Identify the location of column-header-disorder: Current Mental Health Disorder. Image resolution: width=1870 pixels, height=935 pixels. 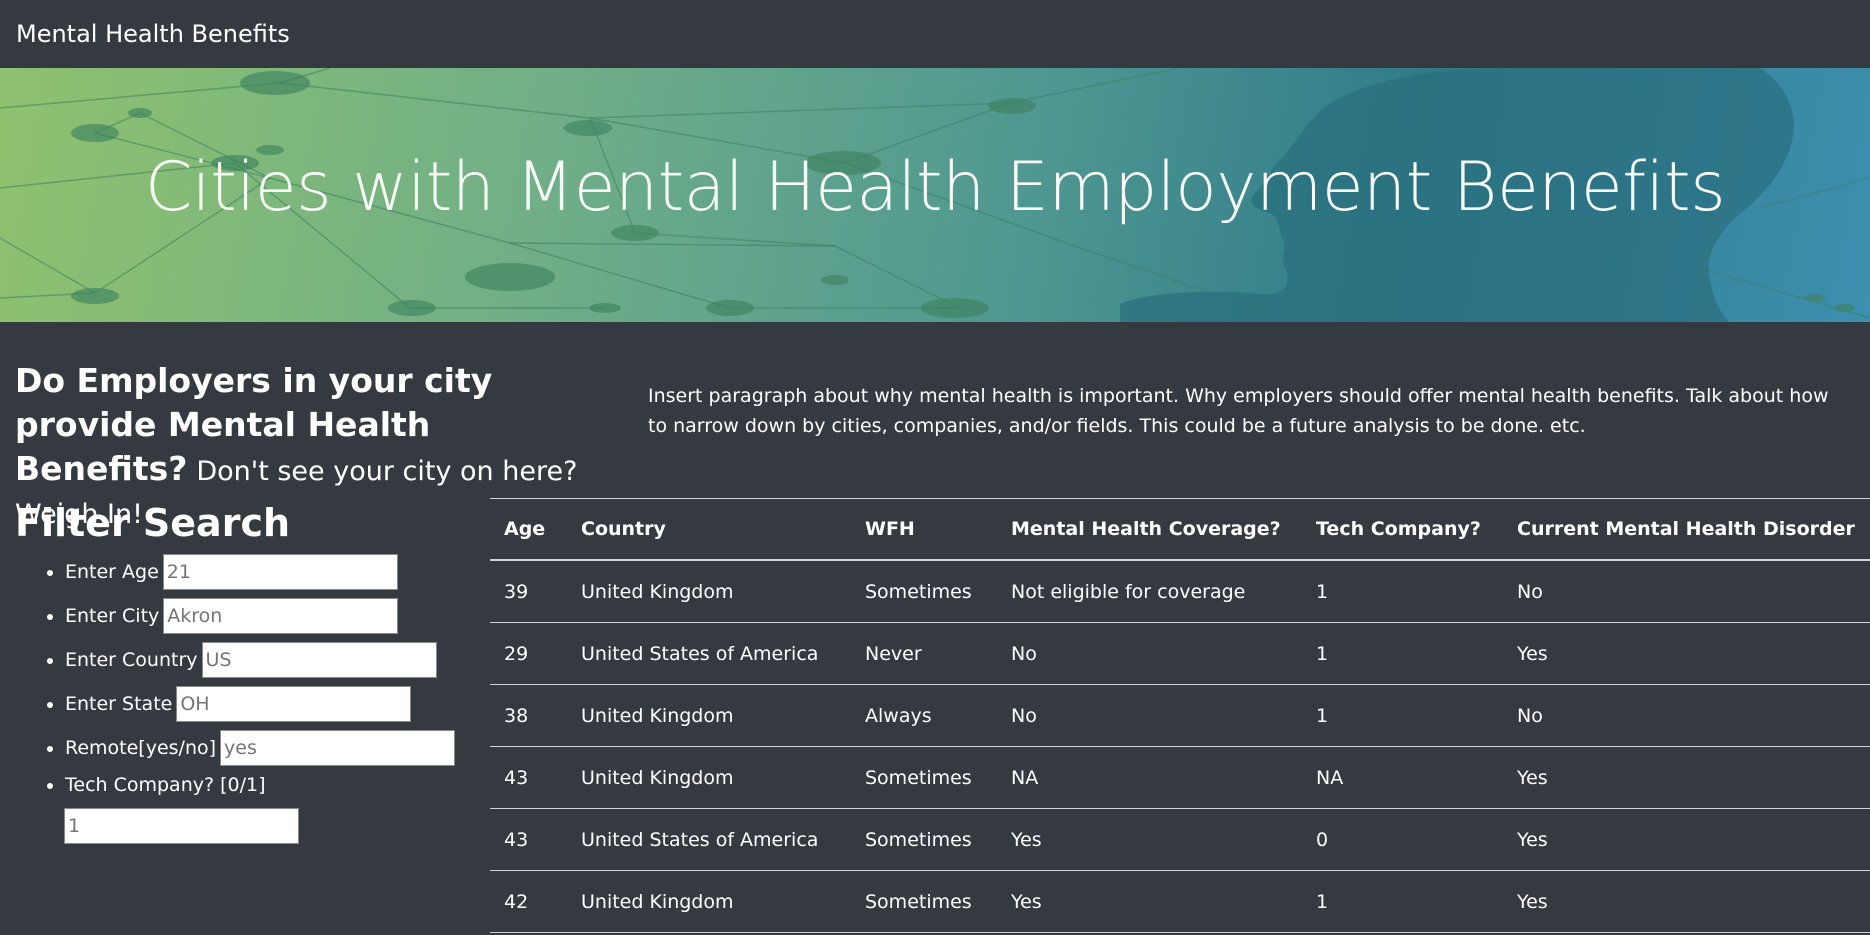
(1686, 529).